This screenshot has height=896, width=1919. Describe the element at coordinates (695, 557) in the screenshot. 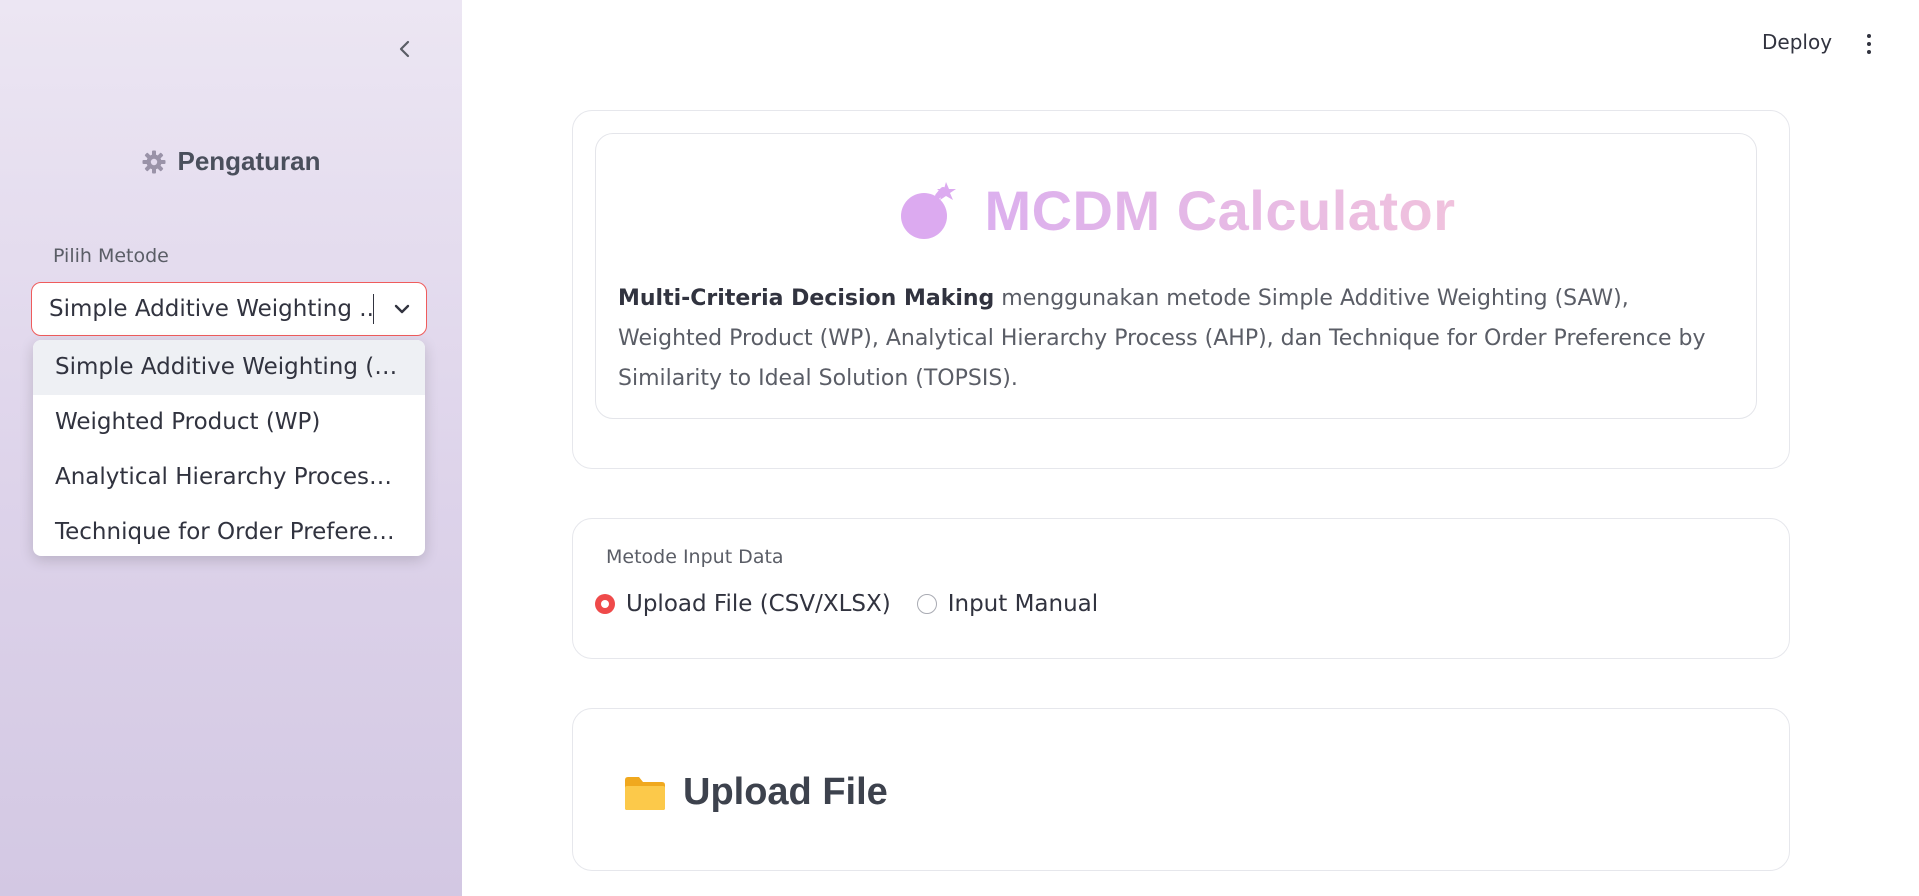

I see `input-method-label: Metode Input Data` at that location.